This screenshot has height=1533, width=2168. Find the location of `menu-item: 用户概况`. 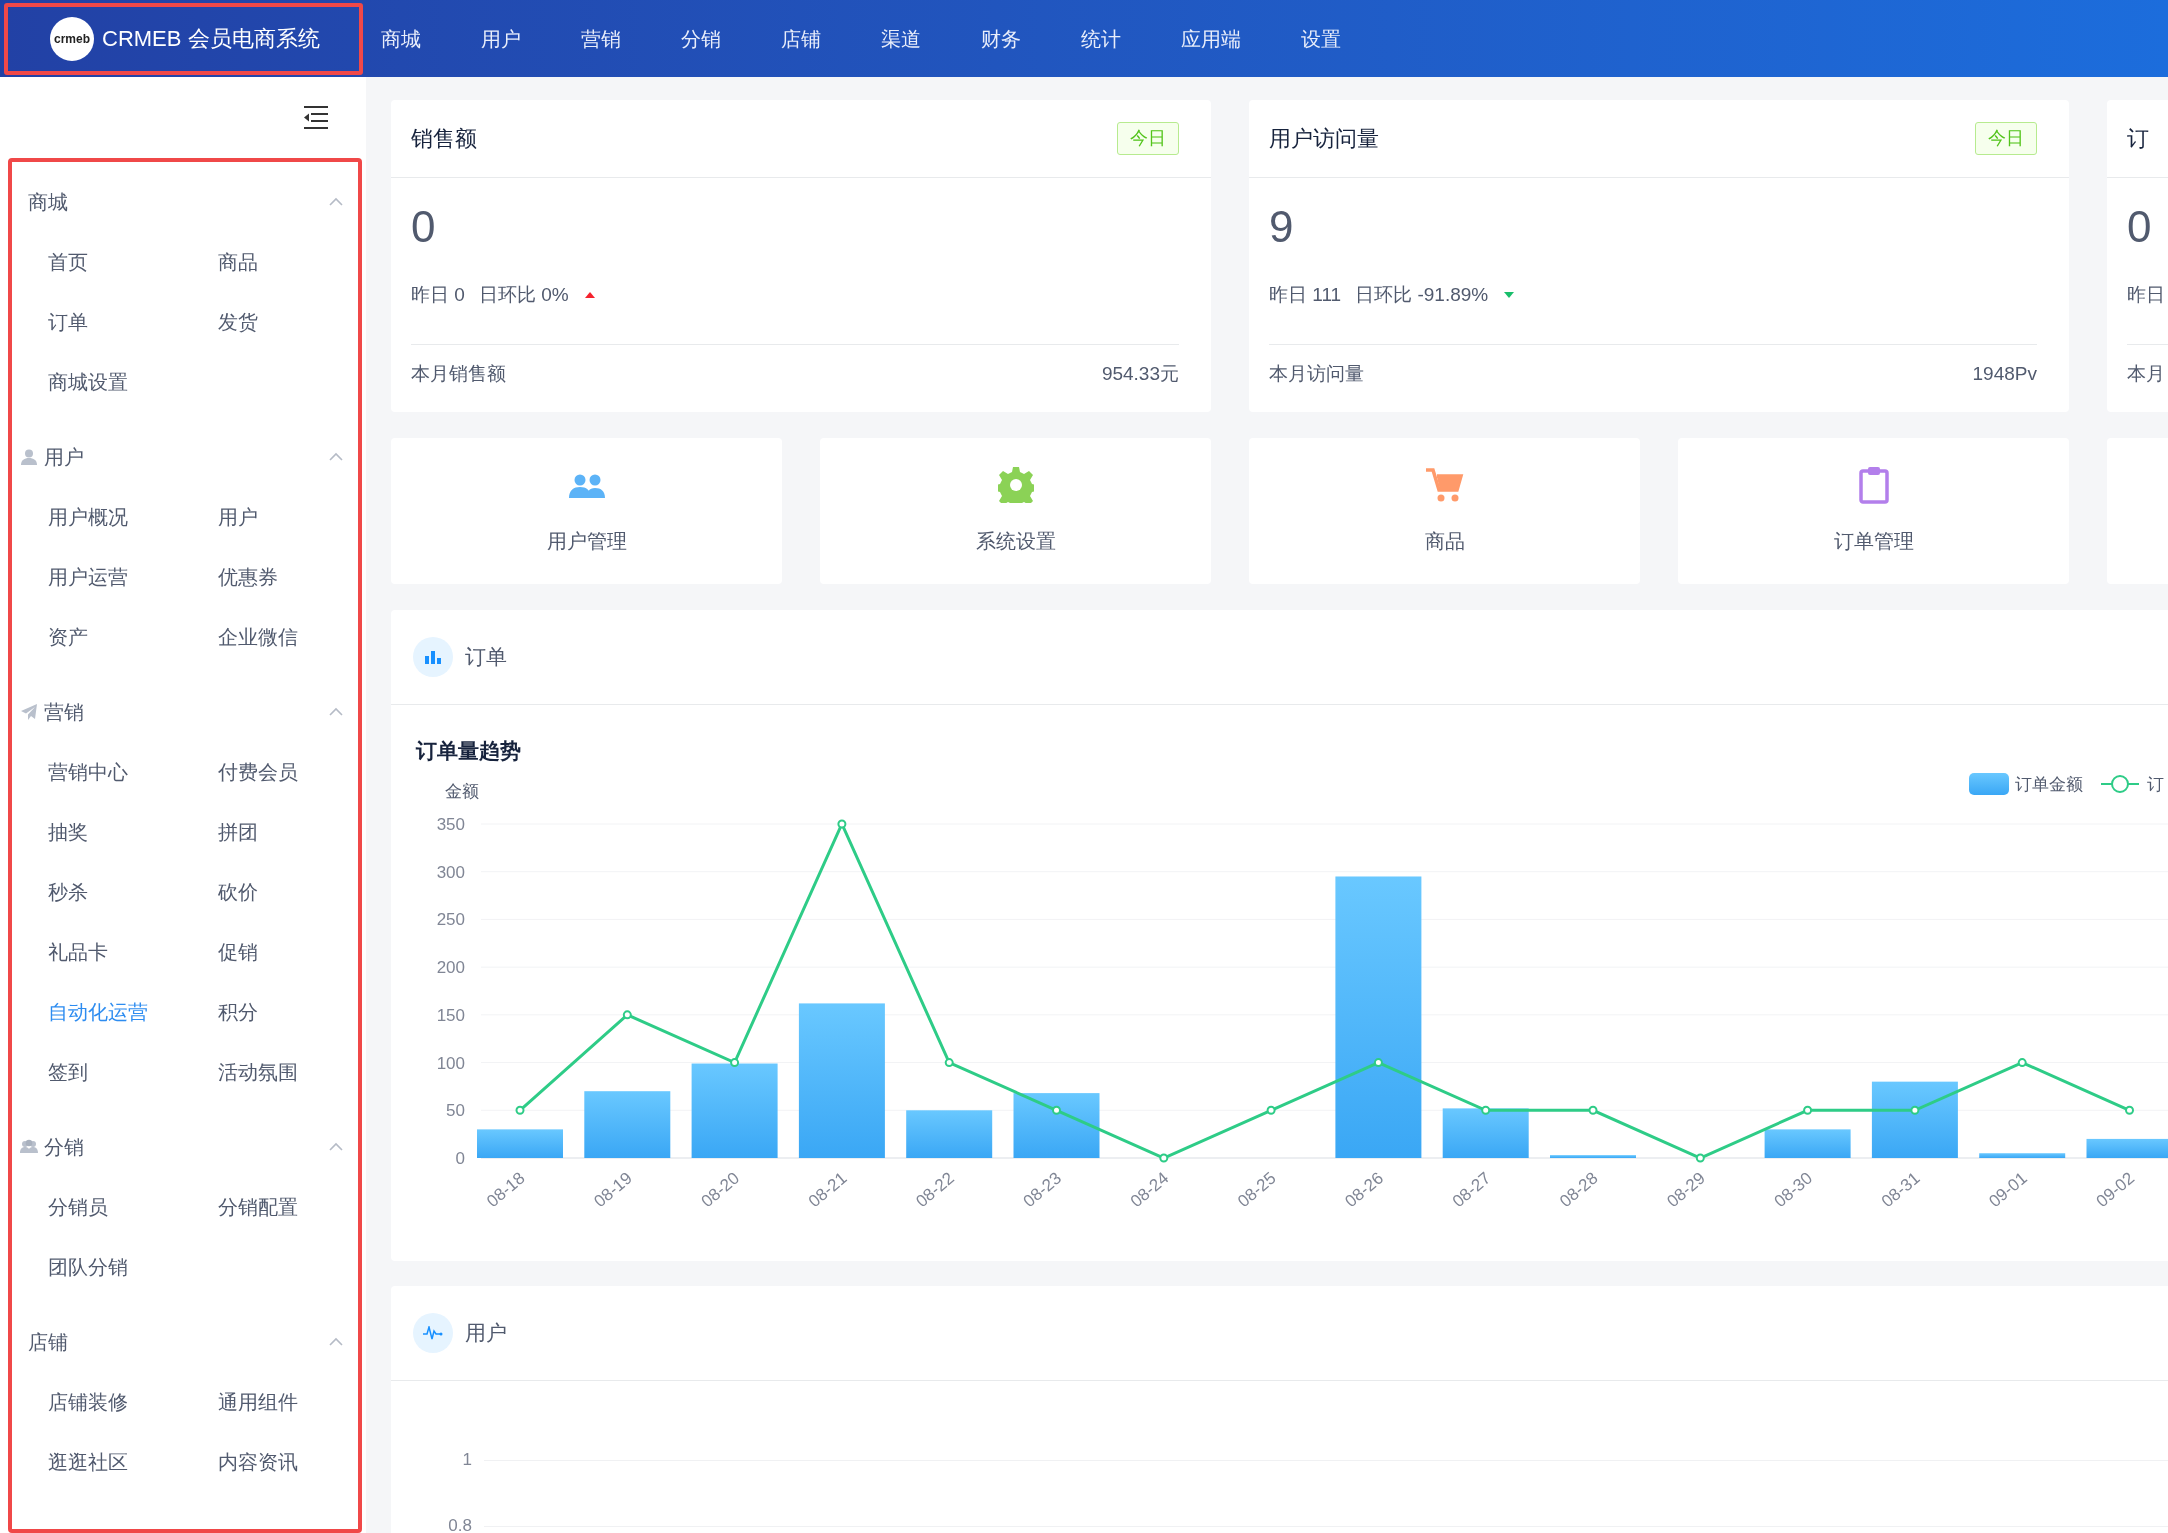

menu-item: 用户概况 is located at coordinates (88, 517).